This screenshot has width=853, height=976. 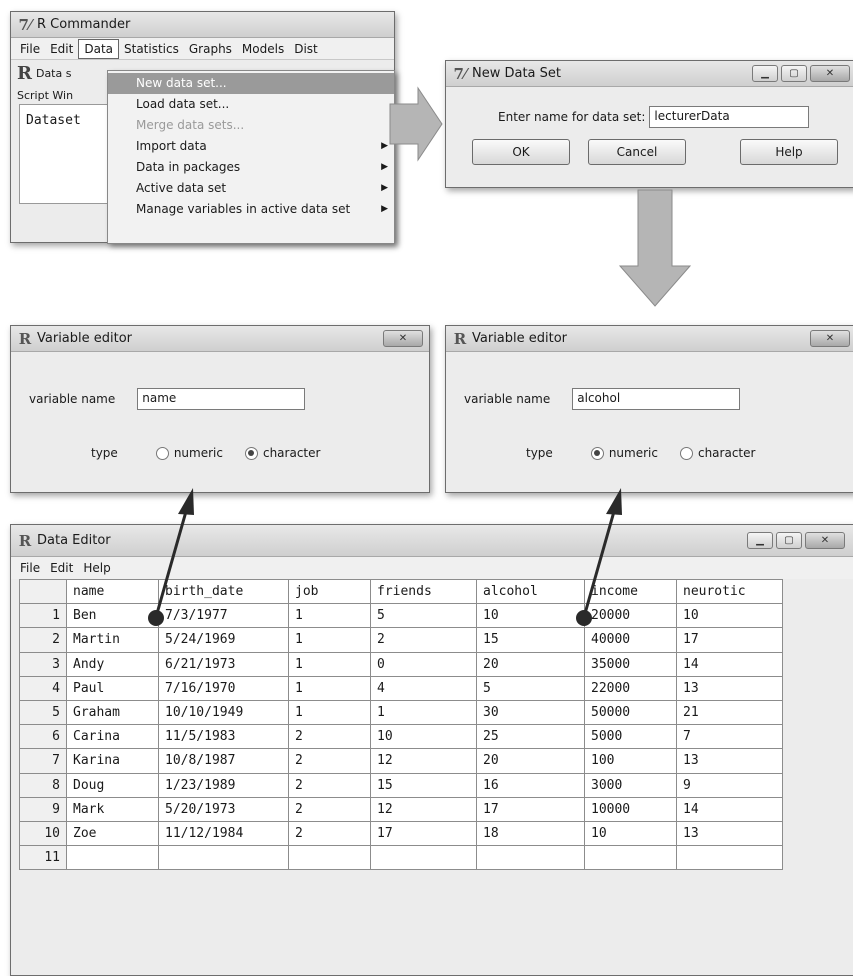 I want to click on menu-statistics: Statistics, so click(x=151, y=49).